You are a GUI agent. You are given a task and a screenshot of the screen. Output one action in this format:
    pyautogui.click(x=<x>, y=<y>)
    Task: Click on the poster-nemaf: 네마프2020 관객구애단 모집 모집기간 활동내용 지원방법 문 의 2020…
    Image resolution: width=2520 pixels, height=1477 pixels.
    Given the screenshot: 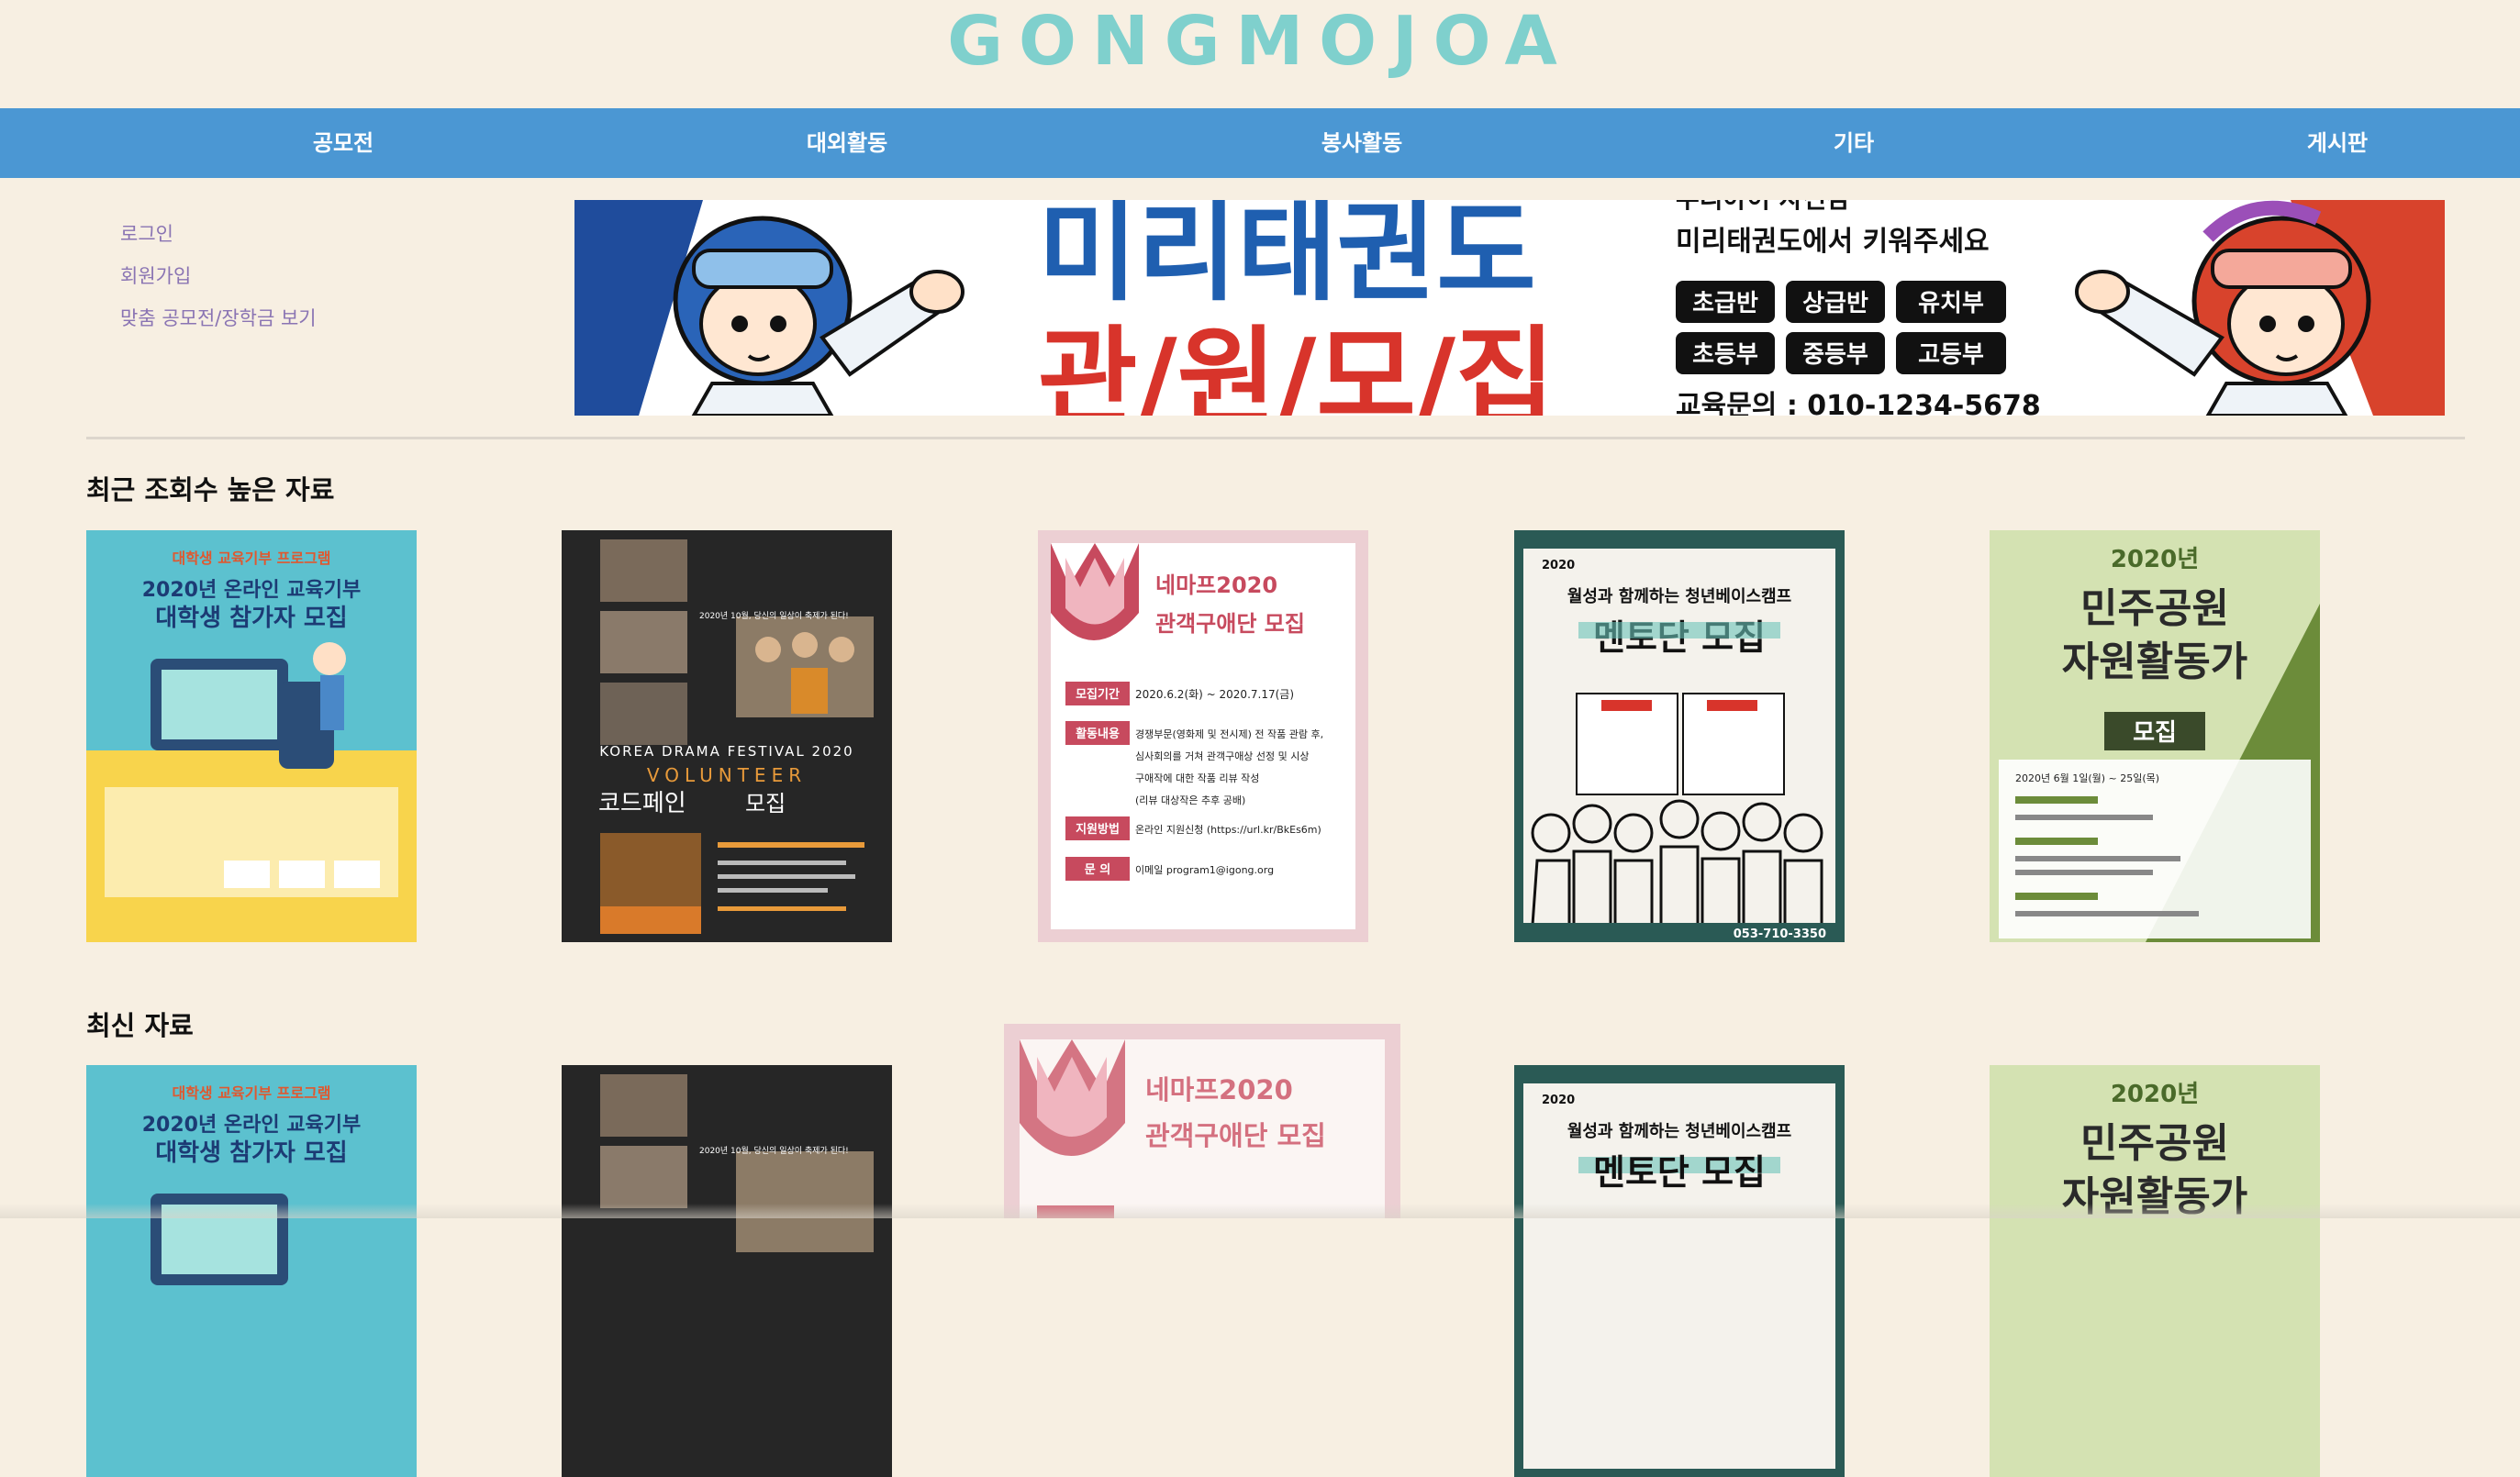 What is the action you would take?
    pyautogui.click(x=1203, y=736)
    